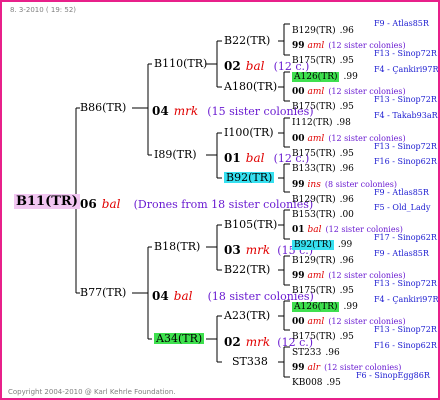  I want to click on gen1-queen: B77(TR), so click(103, 292).